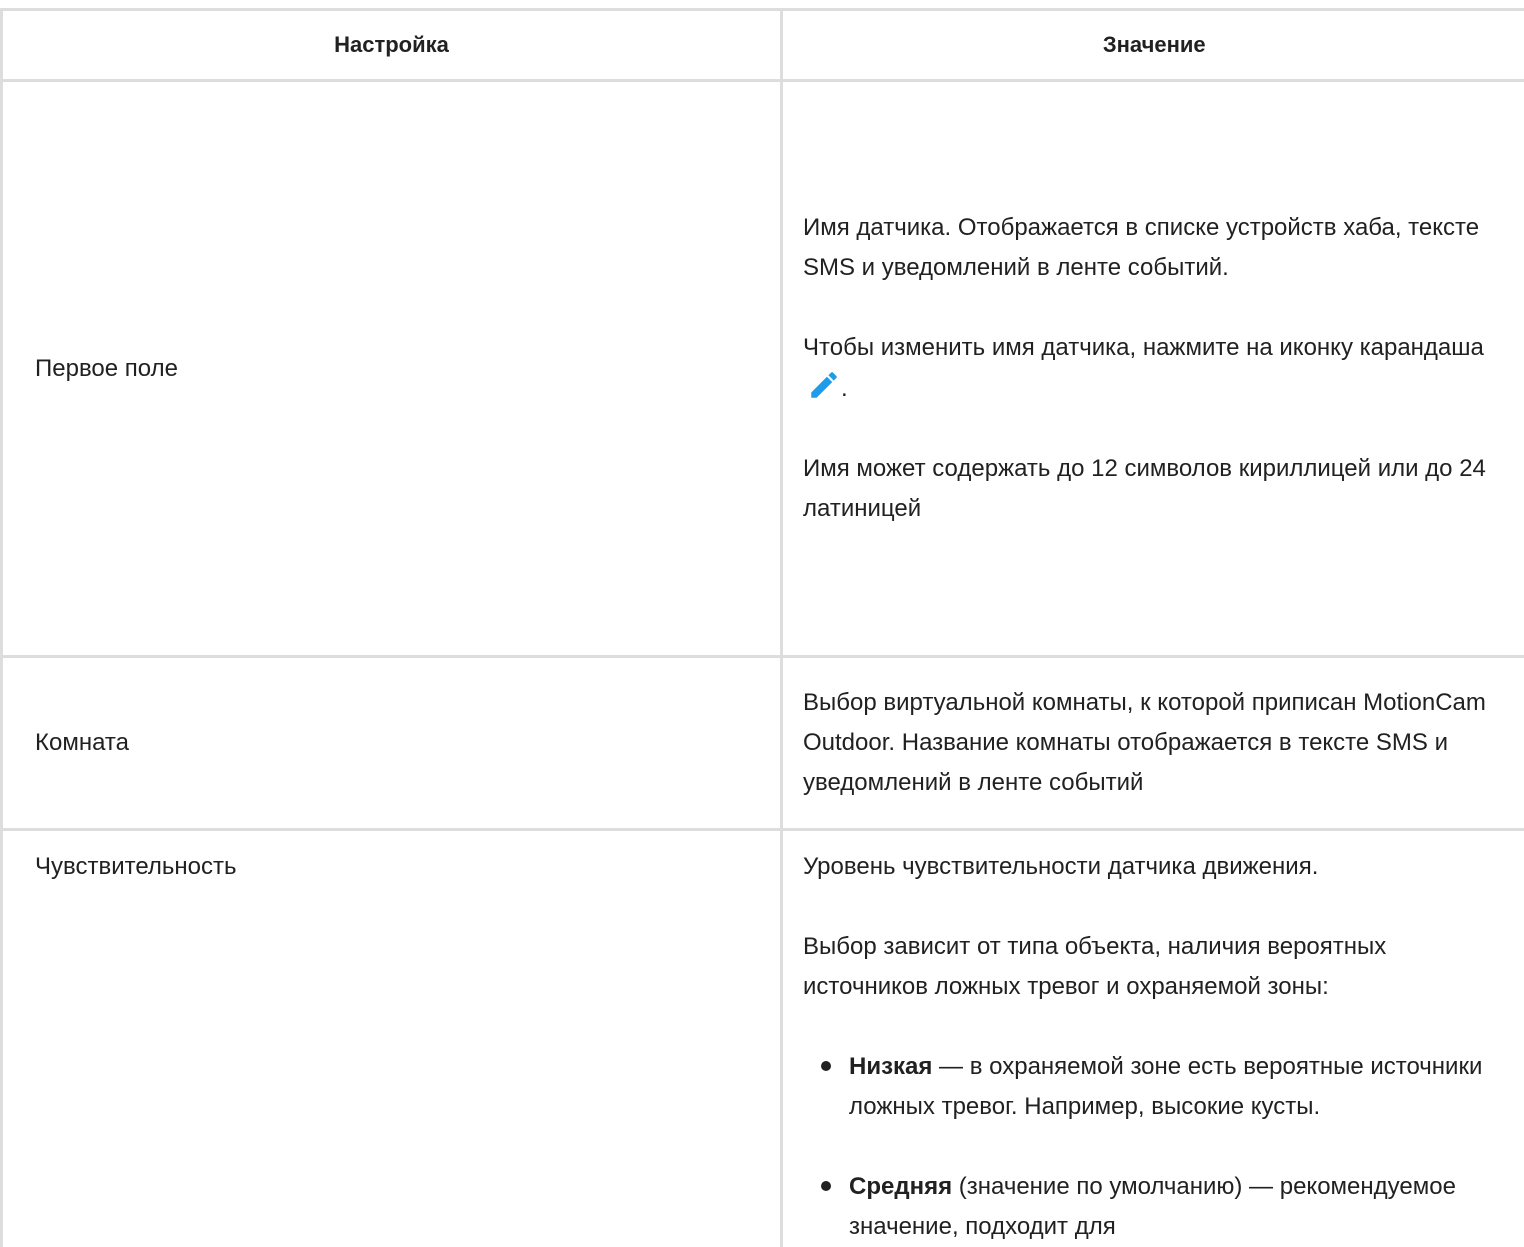 This screenshot has height=1247, width=1524. I want to click on level-name: Низкая, so click(890, 1066).